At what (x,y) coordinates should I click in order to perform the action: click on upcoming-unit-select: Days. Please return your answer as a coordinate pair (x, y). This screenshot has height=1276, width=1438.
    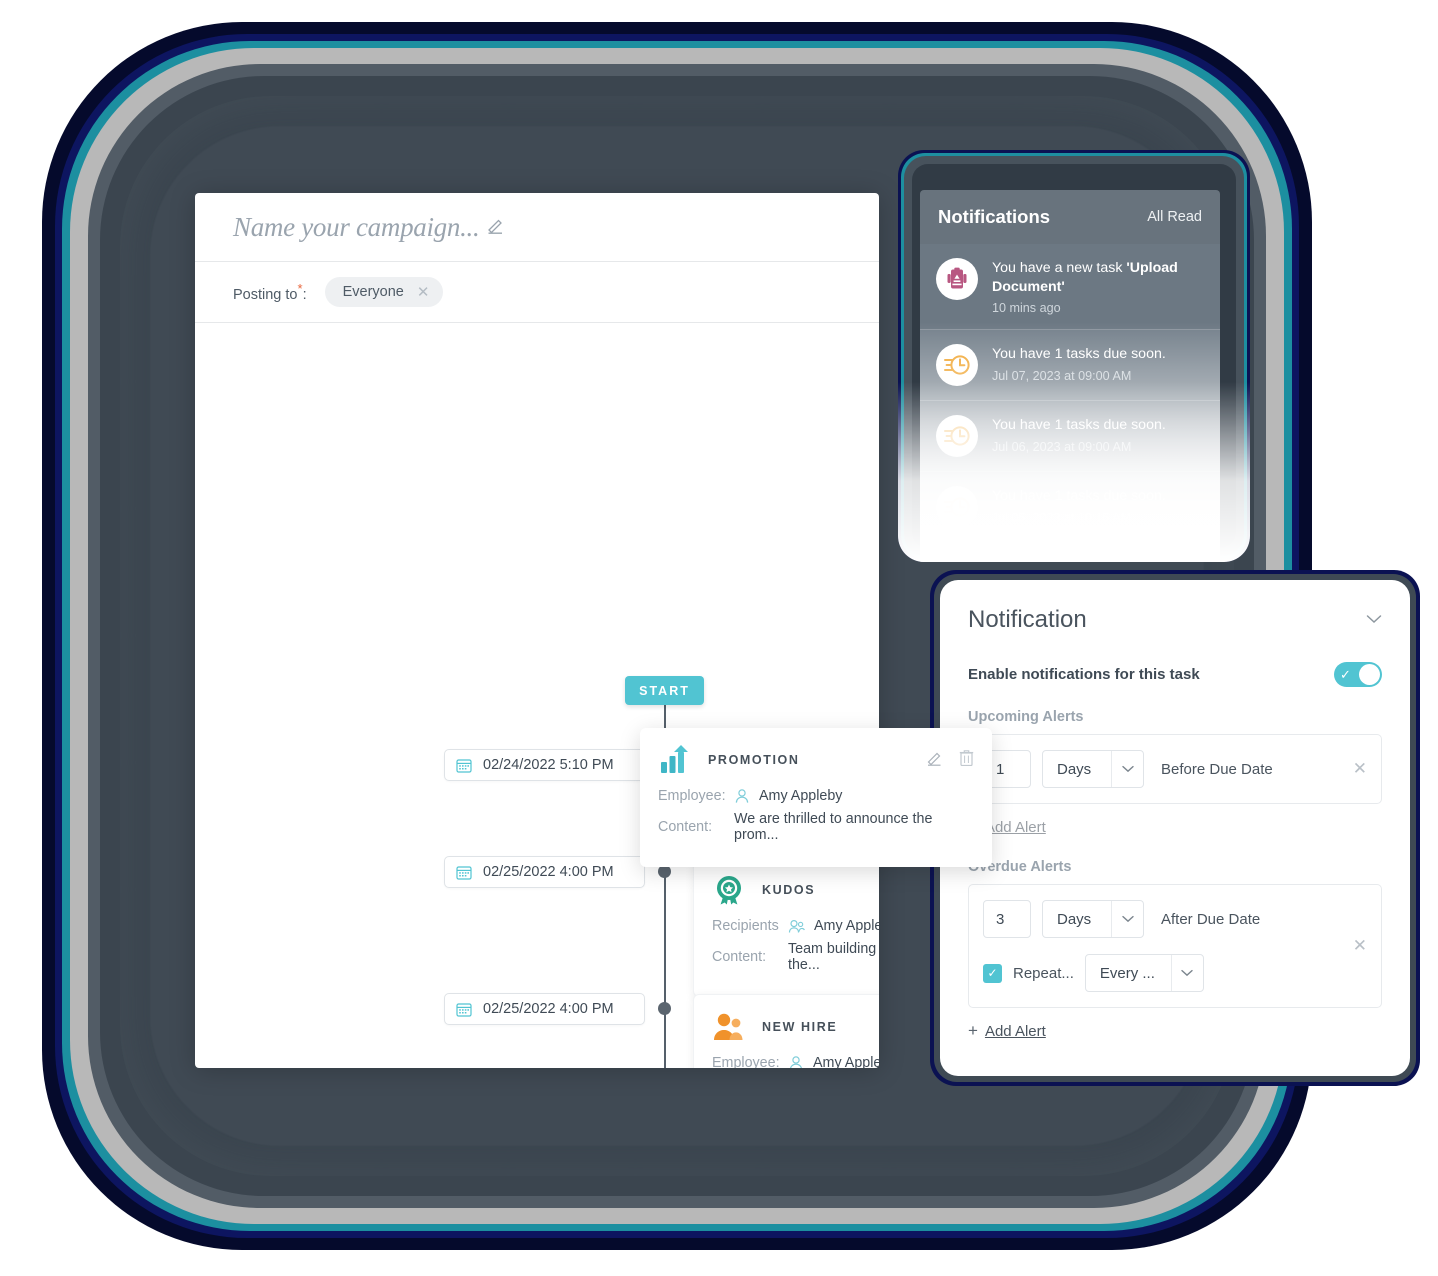
    Looking at the image, I should click on (1093, 769).